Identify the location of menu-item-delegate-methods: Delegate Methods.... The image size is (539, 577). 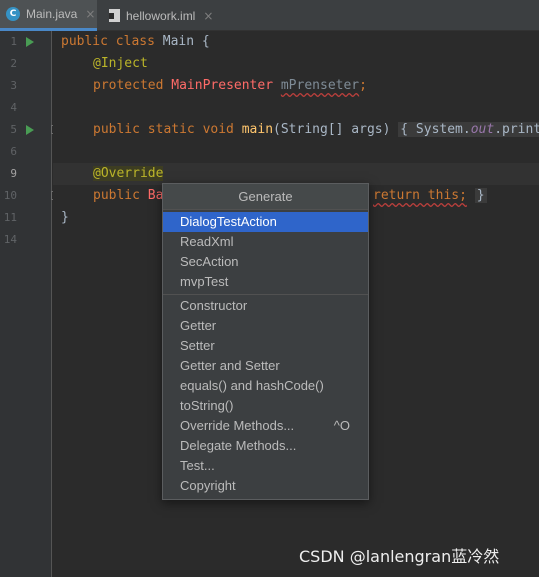
(265, 446).